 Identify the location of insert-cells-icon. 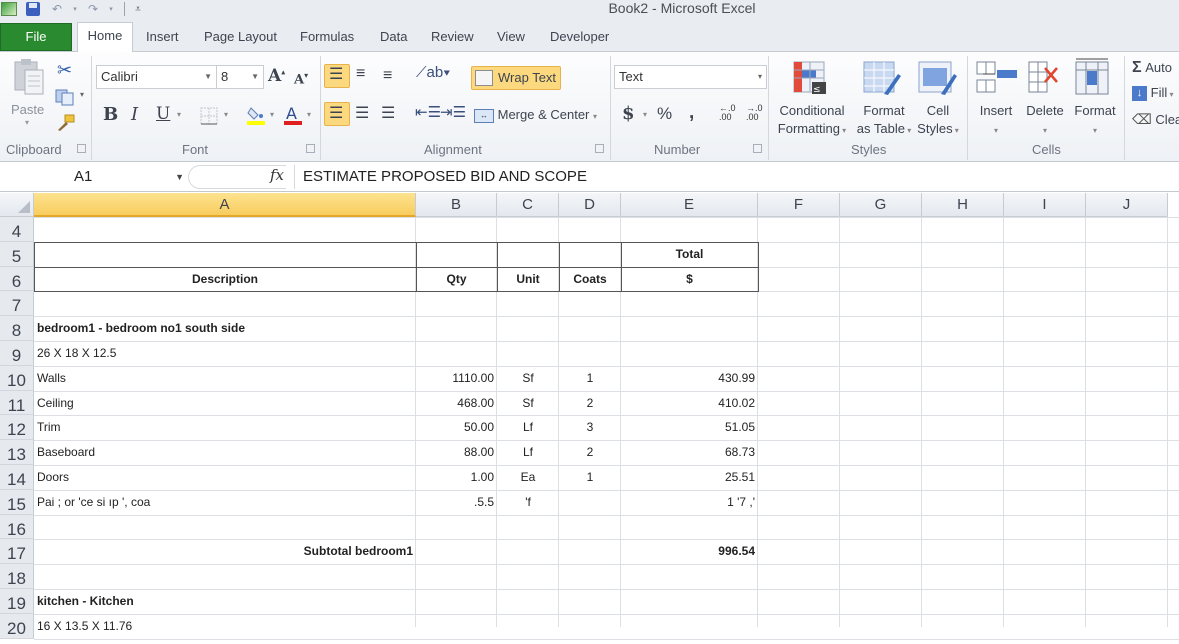
(997, 80).